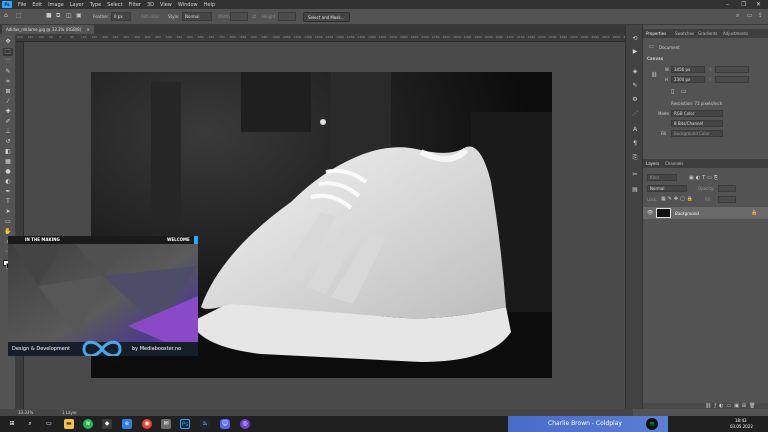 This screenshot has width=768, height=432. Describe the element at coordinates (245, 424) in the screenshot. I see `obs-icon: ◎` at that location.